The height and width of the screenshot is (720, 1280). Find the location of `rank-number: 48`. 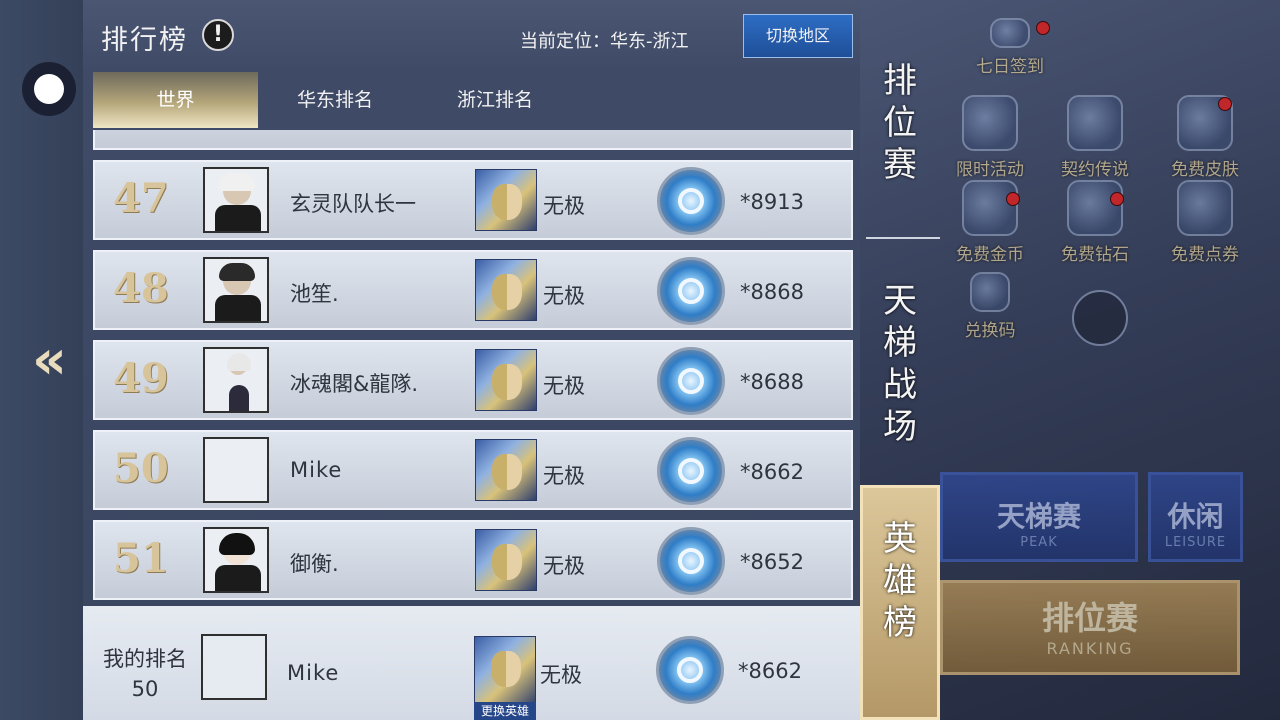

rank-number: 48 is located at coordinates (141, 288).